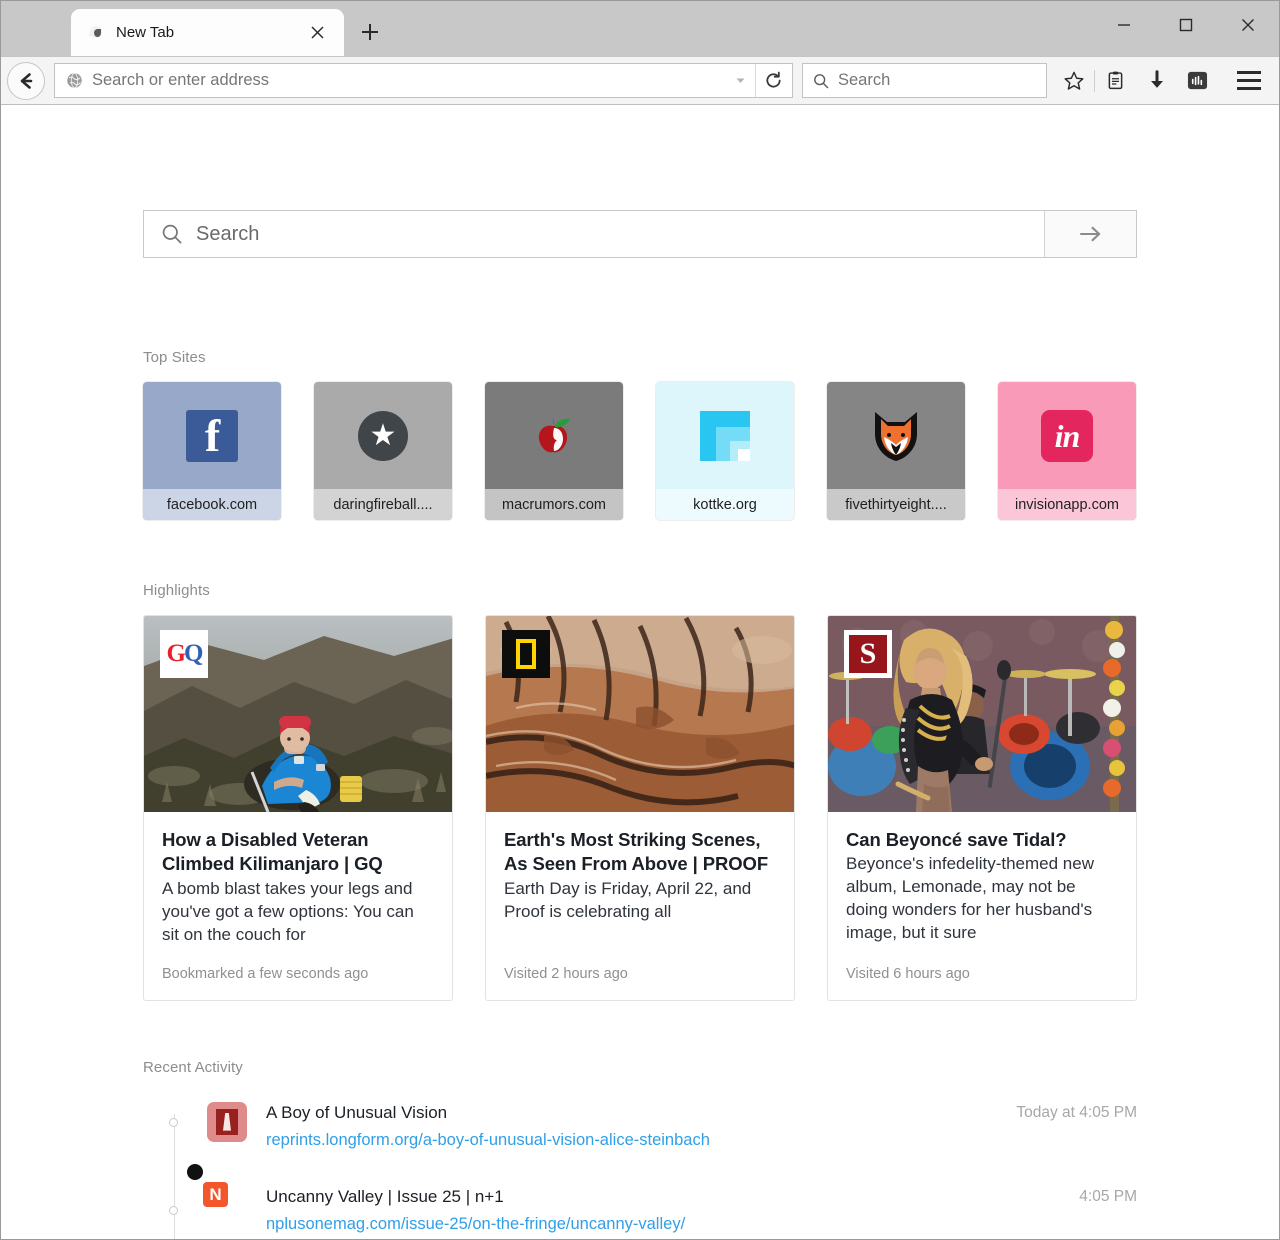 This screenshot has height=1240, width=1280. I want to click on top-site-thumbnail: ★, so click(383, 435).